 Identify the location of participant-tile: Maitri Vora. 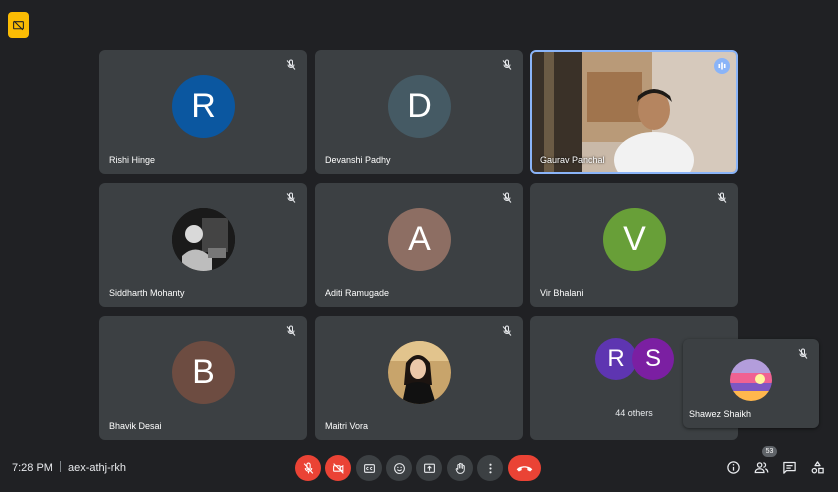
(419, 378).